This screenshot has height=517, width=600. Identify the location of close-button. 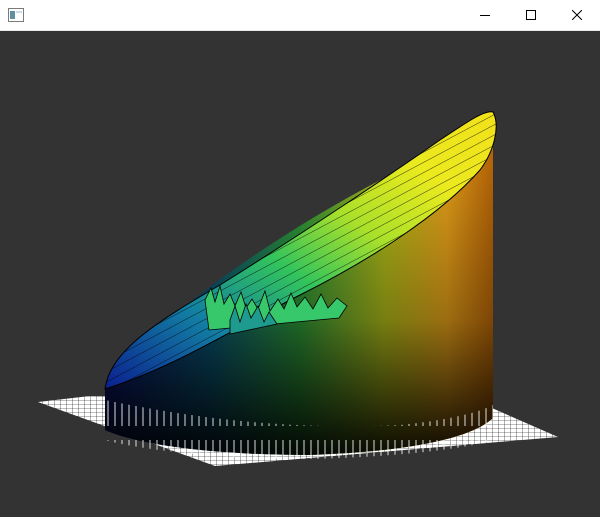
(577, 15).